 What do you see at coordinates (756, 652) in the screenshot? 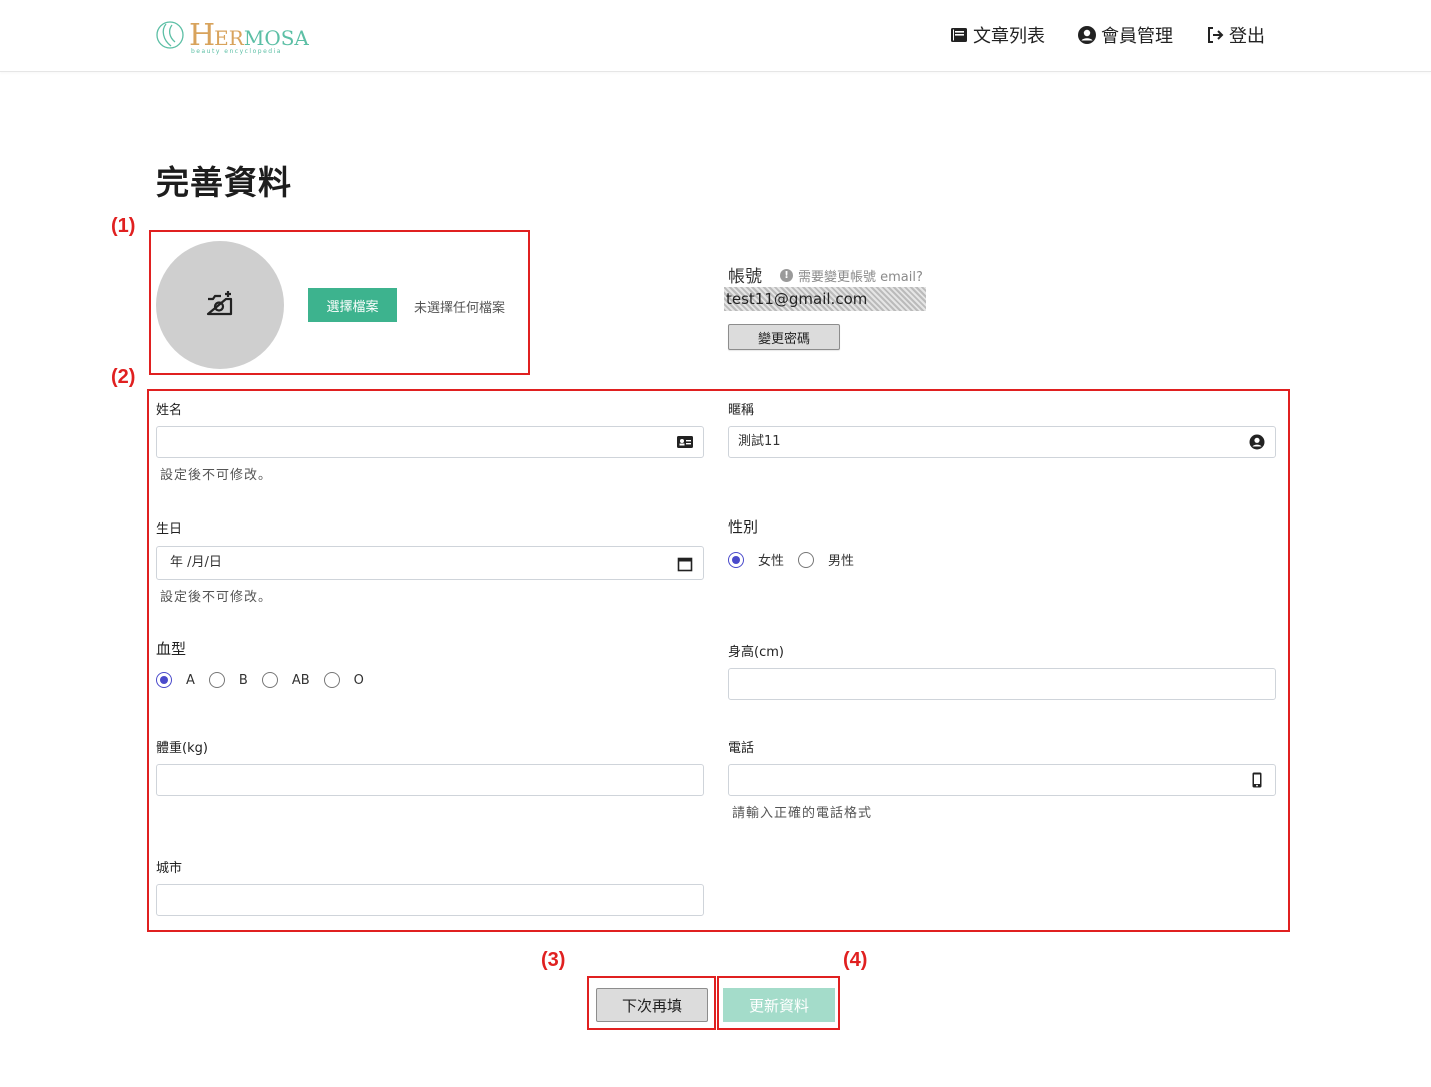
I see `height-label: 身高(cm)` at bounding box center [756, 652].